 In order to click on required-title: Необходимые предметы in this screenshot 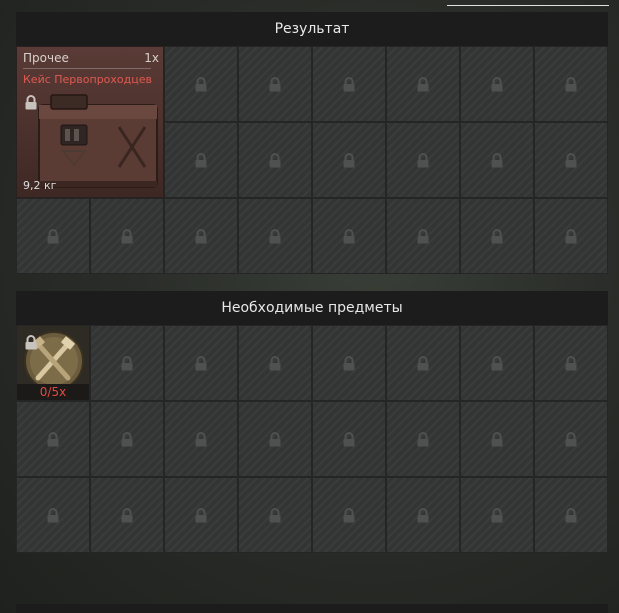, I will do `click(312, 308)`.